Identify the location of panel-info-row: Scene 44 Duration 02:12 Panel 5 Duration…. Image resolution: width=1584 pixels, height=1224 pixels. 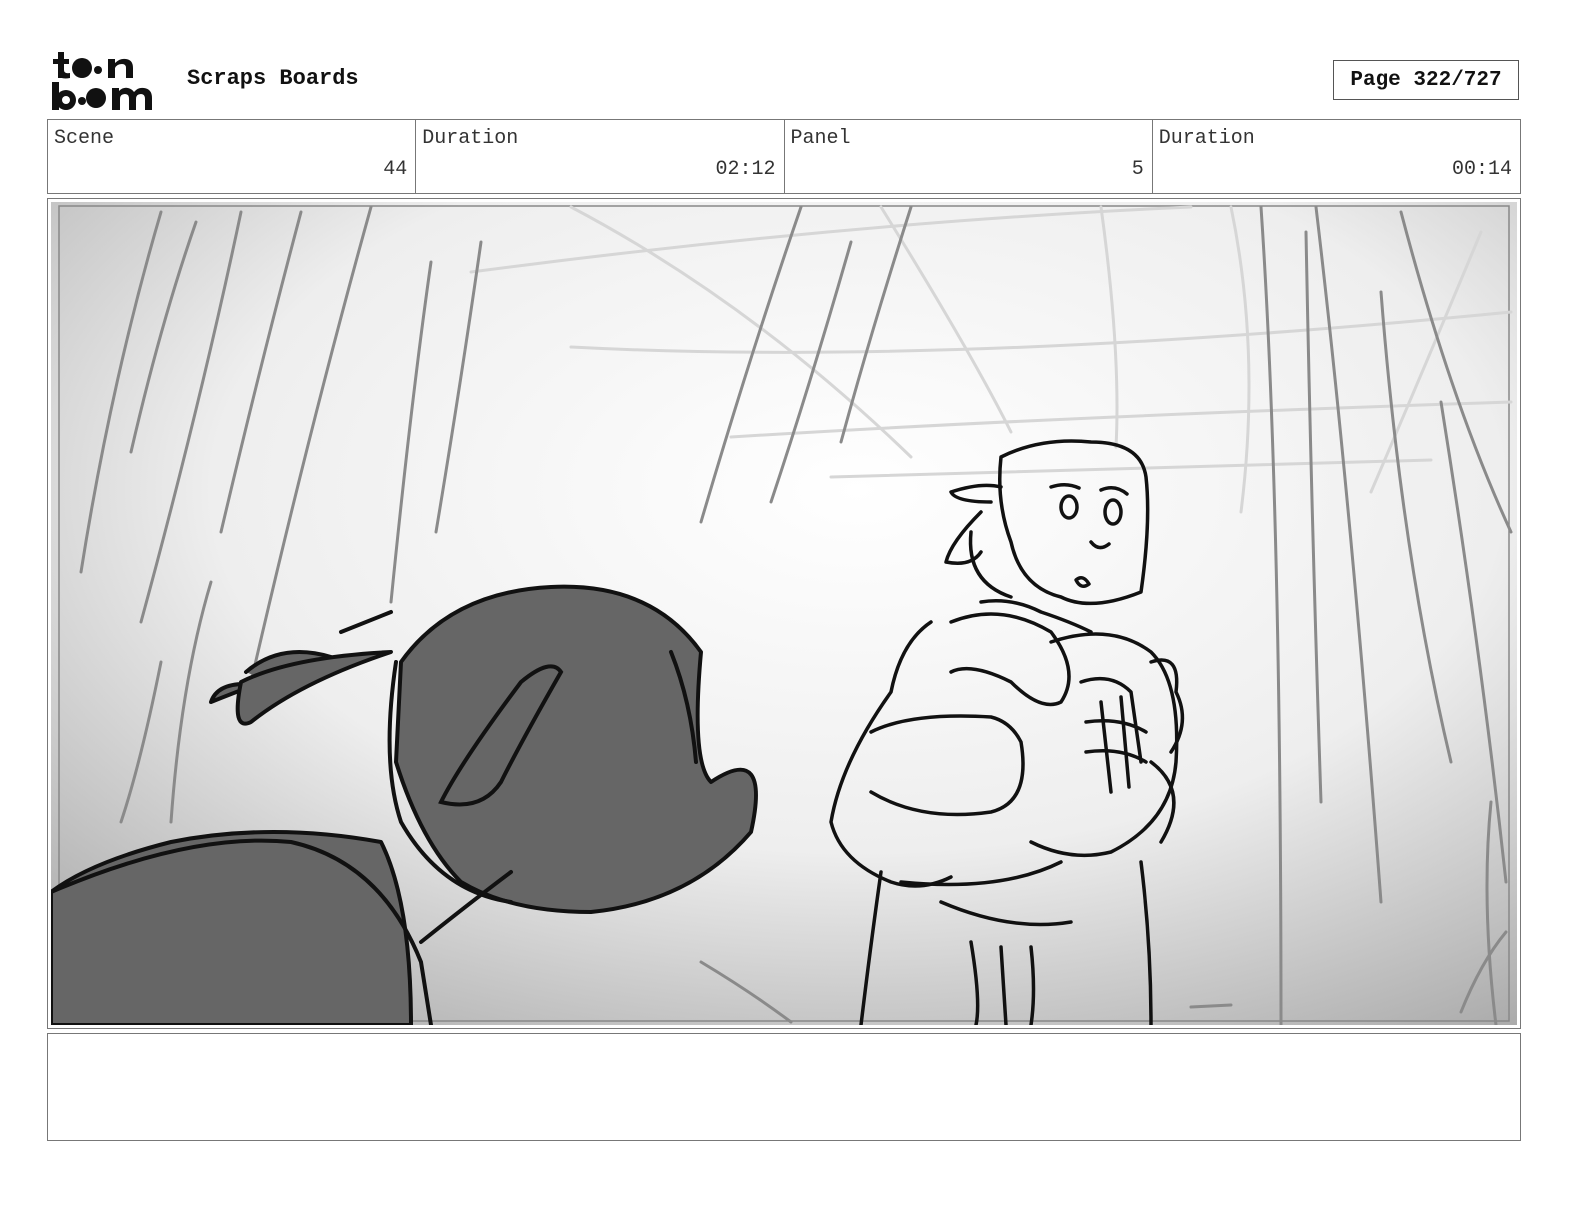
(784, 156).